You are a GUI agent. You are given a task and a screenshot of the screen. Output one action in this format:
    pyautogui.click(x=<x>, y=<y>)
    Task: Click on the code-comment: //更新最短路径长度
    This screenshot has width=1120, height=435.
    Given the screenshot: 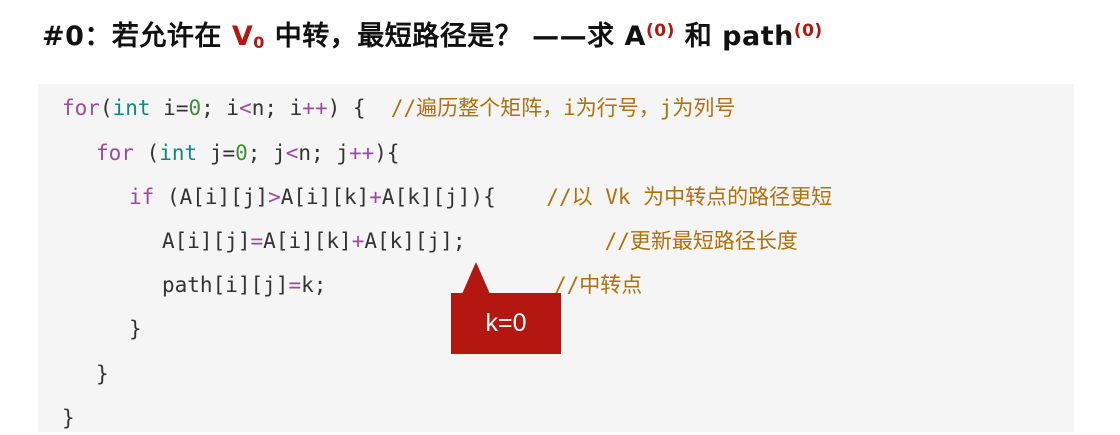 What is the action you would take?
    pyautogui.click(x=701, y=241)
    